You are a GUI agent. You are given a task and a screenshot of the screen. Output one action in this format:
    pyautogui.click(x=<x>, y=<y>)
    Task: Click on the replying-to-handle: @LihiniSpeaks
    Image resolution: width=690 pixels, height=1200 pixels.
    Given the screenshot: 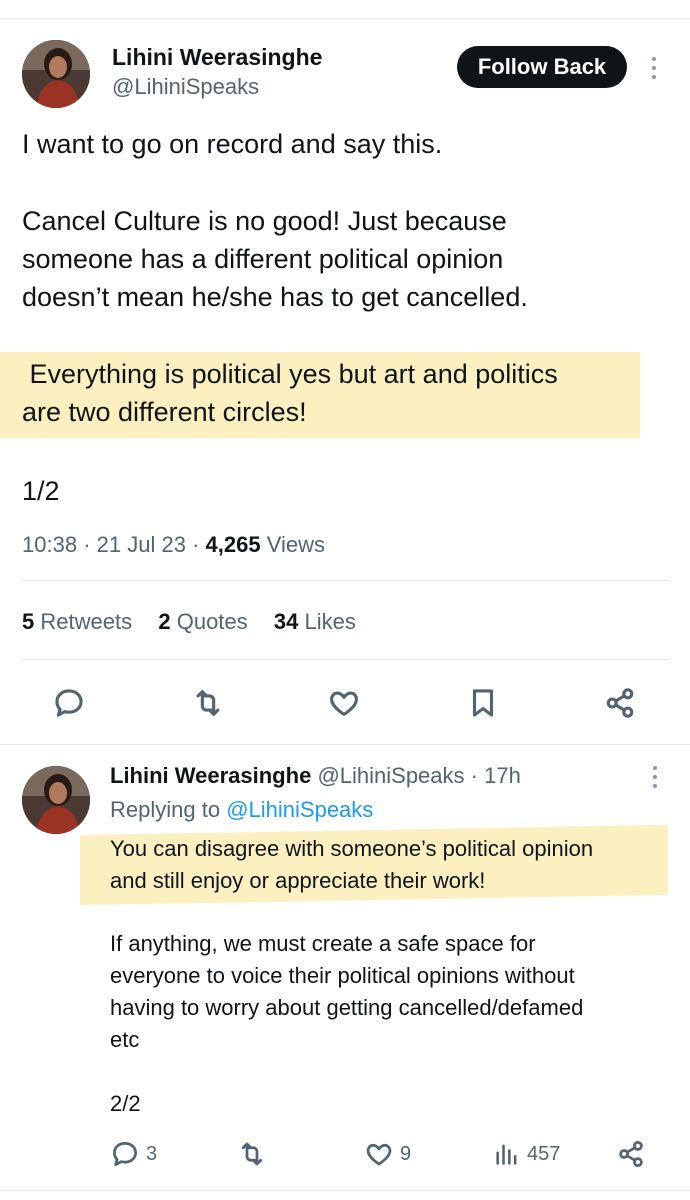 What is the action you would take?
    pyautogui.click(x=299, y=809)
    